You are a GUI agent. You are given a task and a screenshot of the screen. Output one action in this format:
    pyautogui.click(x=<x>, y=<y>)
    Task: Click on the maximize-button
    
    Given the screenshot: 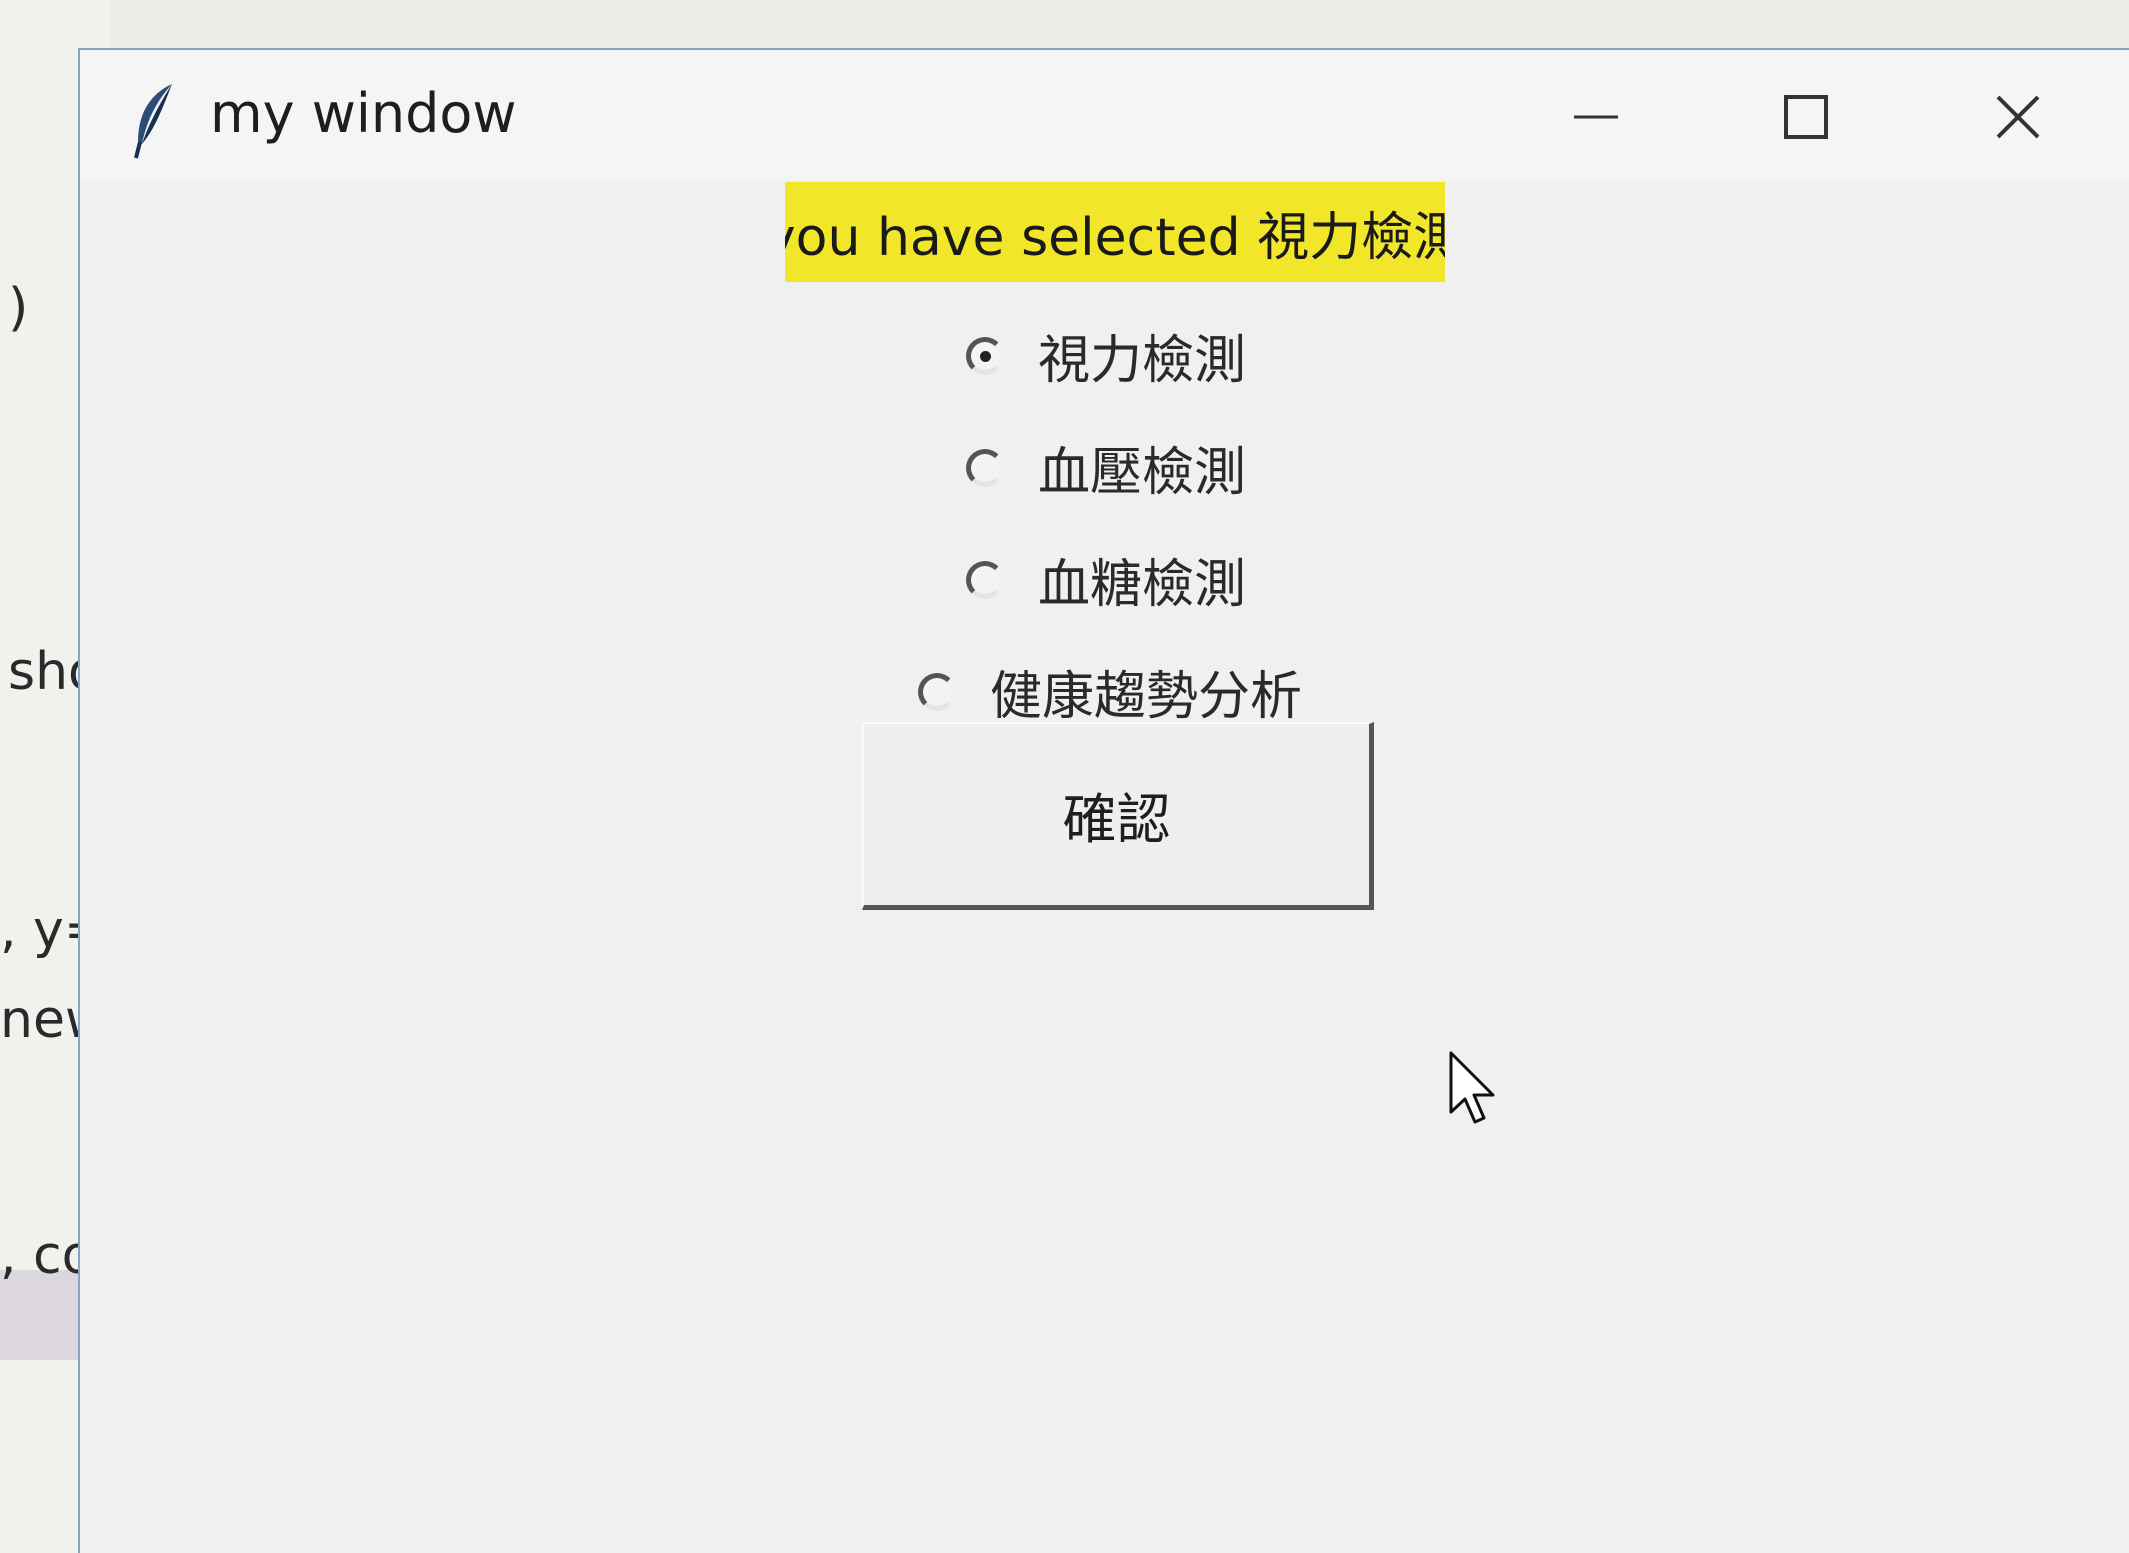 What is the action you would take?
    pyautogui.click(x=1806, y=117)
    